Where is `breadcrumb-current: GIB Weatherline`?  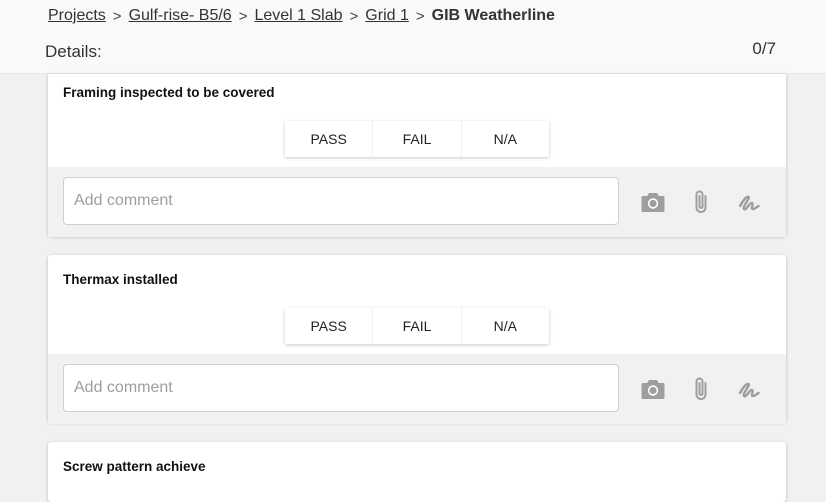 breadcrumb-current: GIB Weatherline is located at coordinates (493, 15).